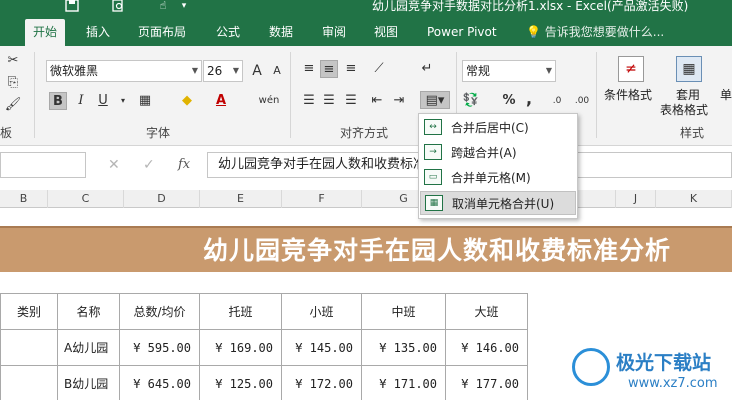 This screenshot has height=400, width=732. What do you see at coordinates (281, 32) in the screenshot?
I see `tab-data: 数据` at bounding box center [281, 32].